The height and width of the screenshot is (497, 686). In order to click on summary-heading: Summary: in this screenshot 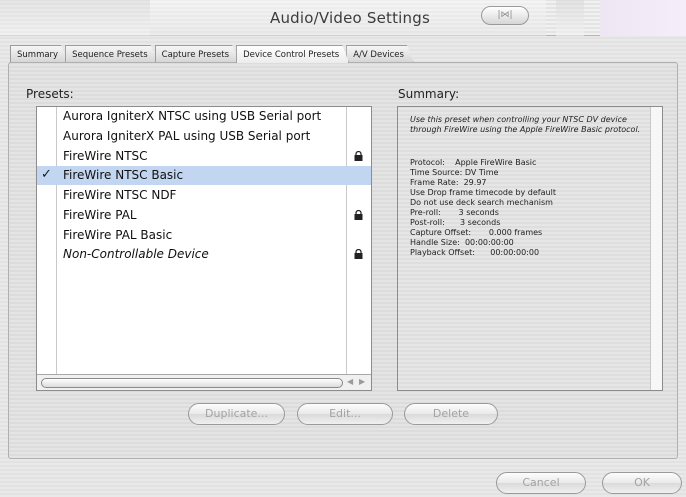, I will do `click(429, 94)`.